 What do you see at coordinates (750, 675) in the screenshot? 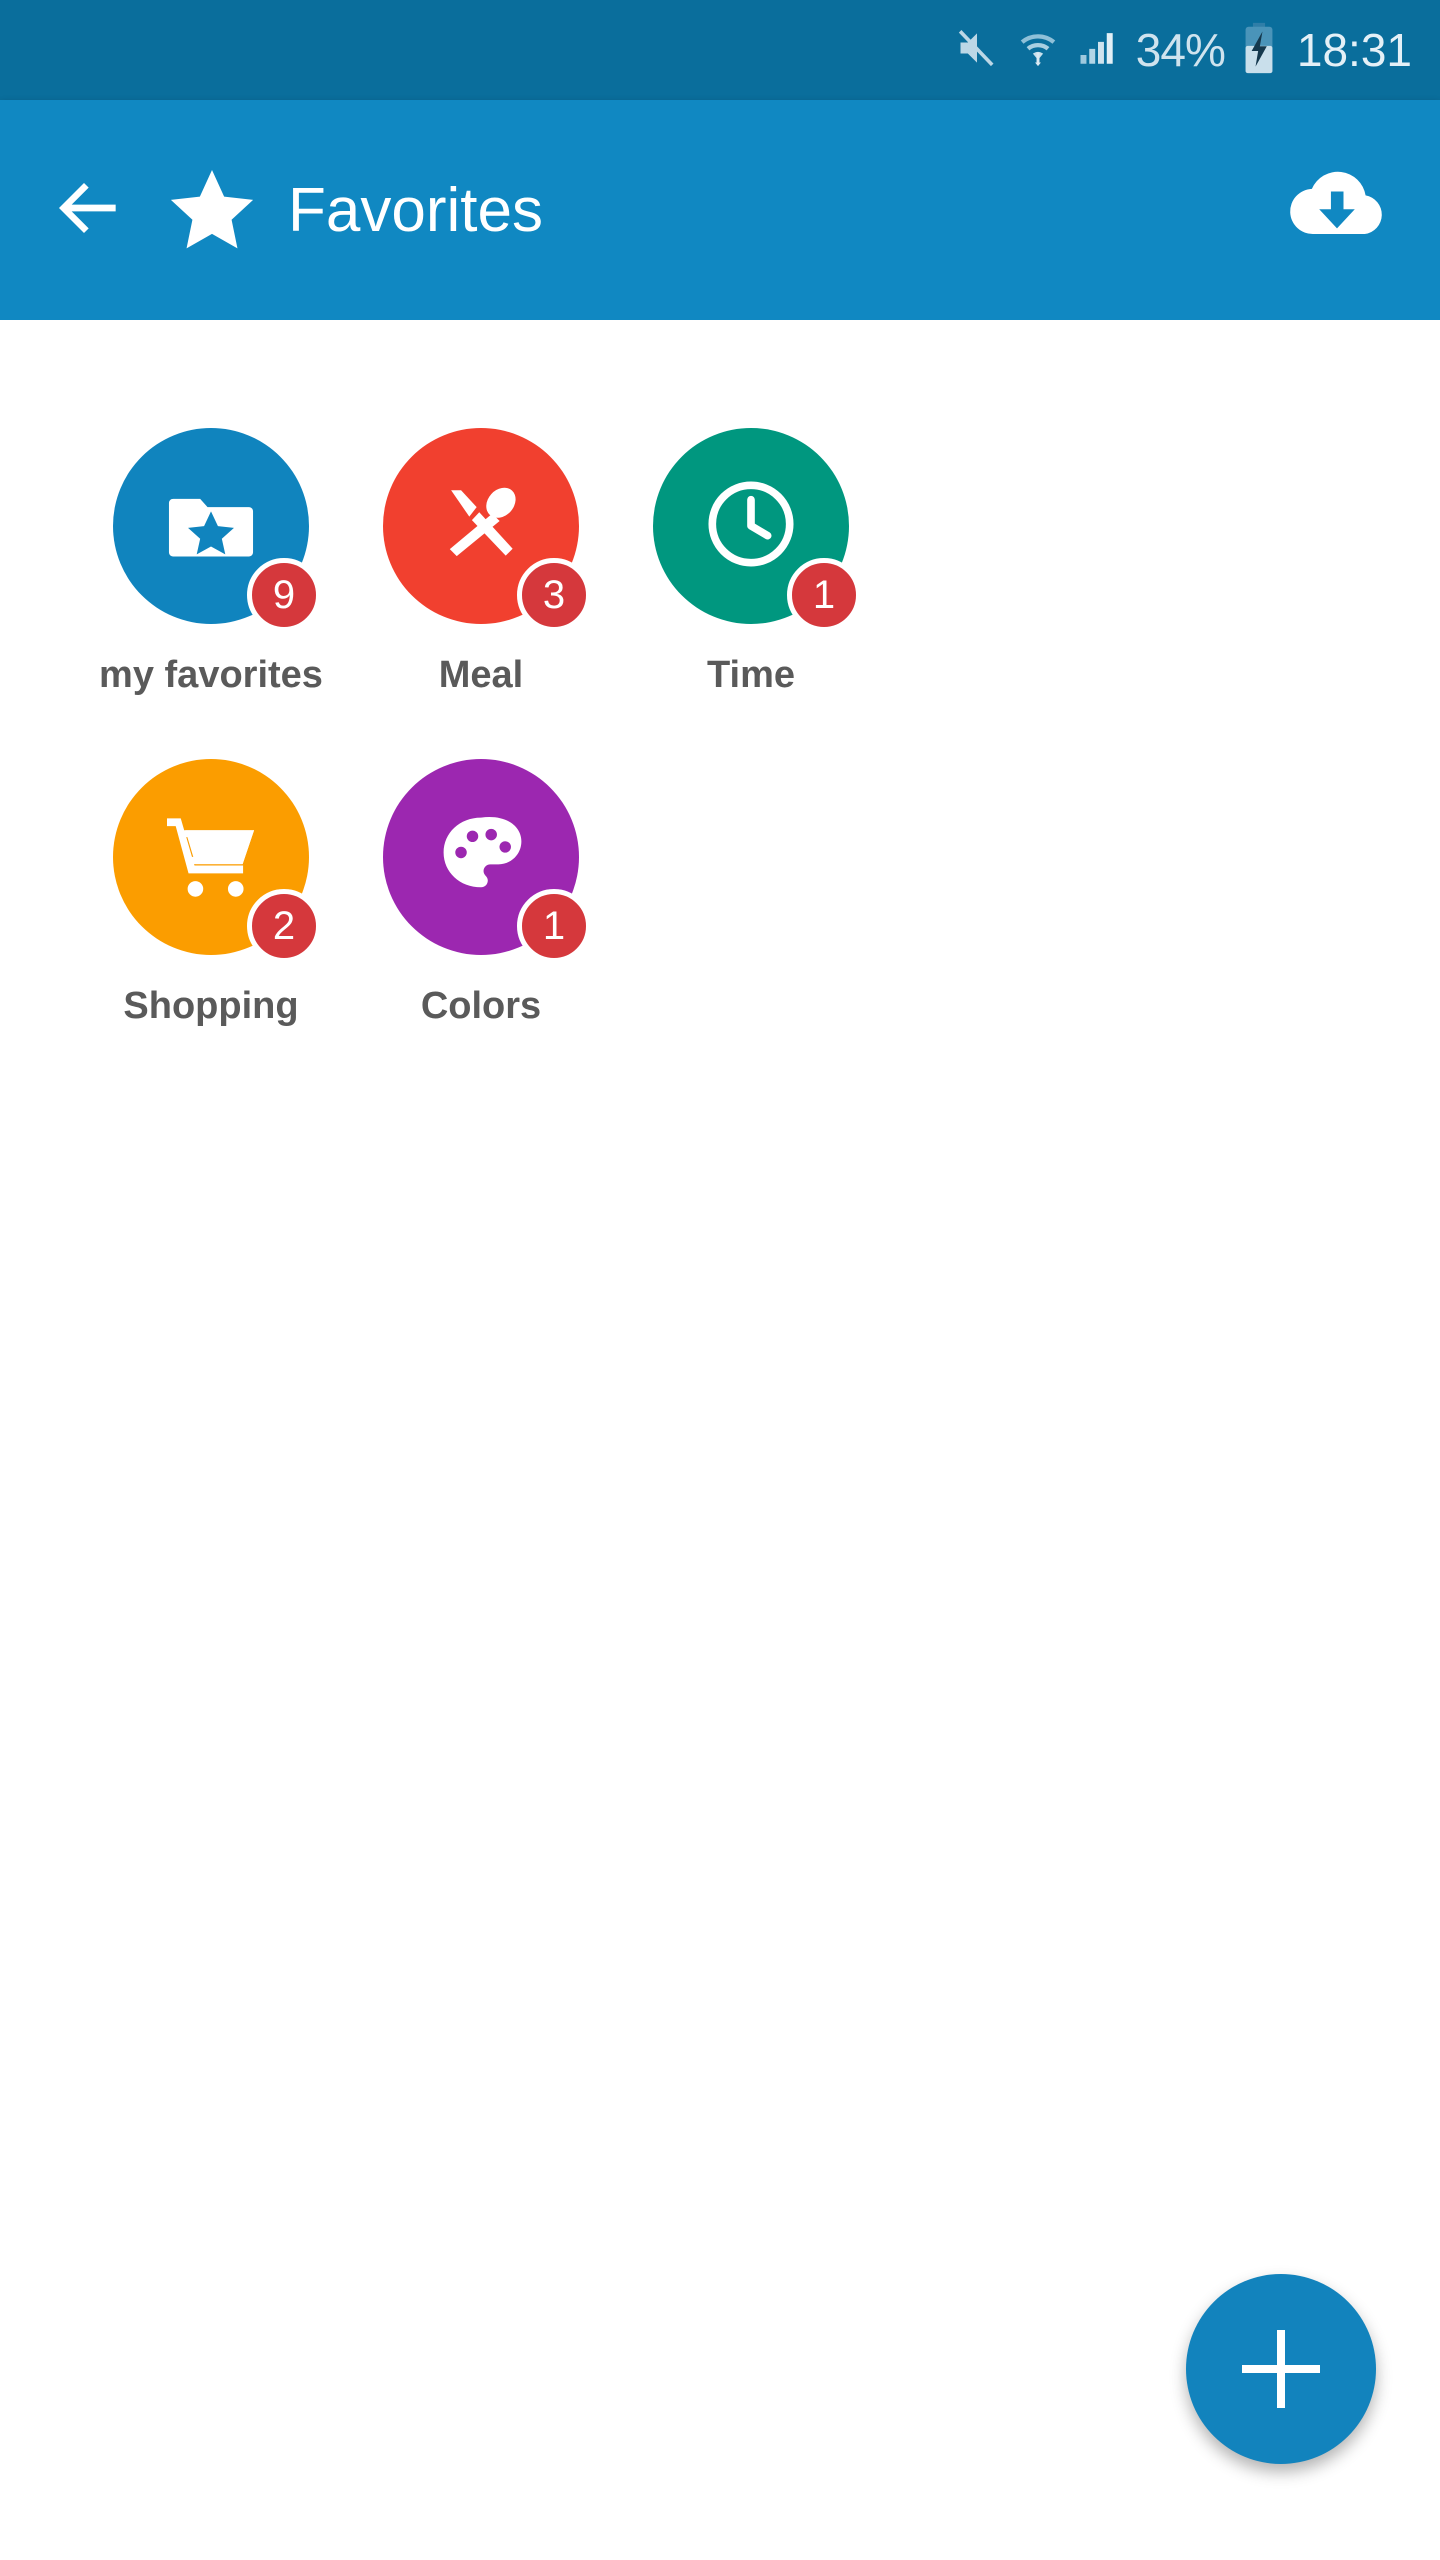
I see `tile-label: Time` at bounding box center [750, 675].